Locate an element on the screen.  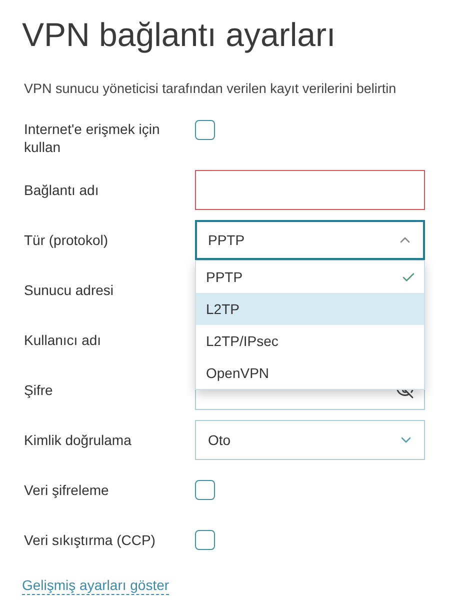
field-label: Veri sıkıştırma (CCP) is located at coordinates (90, 540).